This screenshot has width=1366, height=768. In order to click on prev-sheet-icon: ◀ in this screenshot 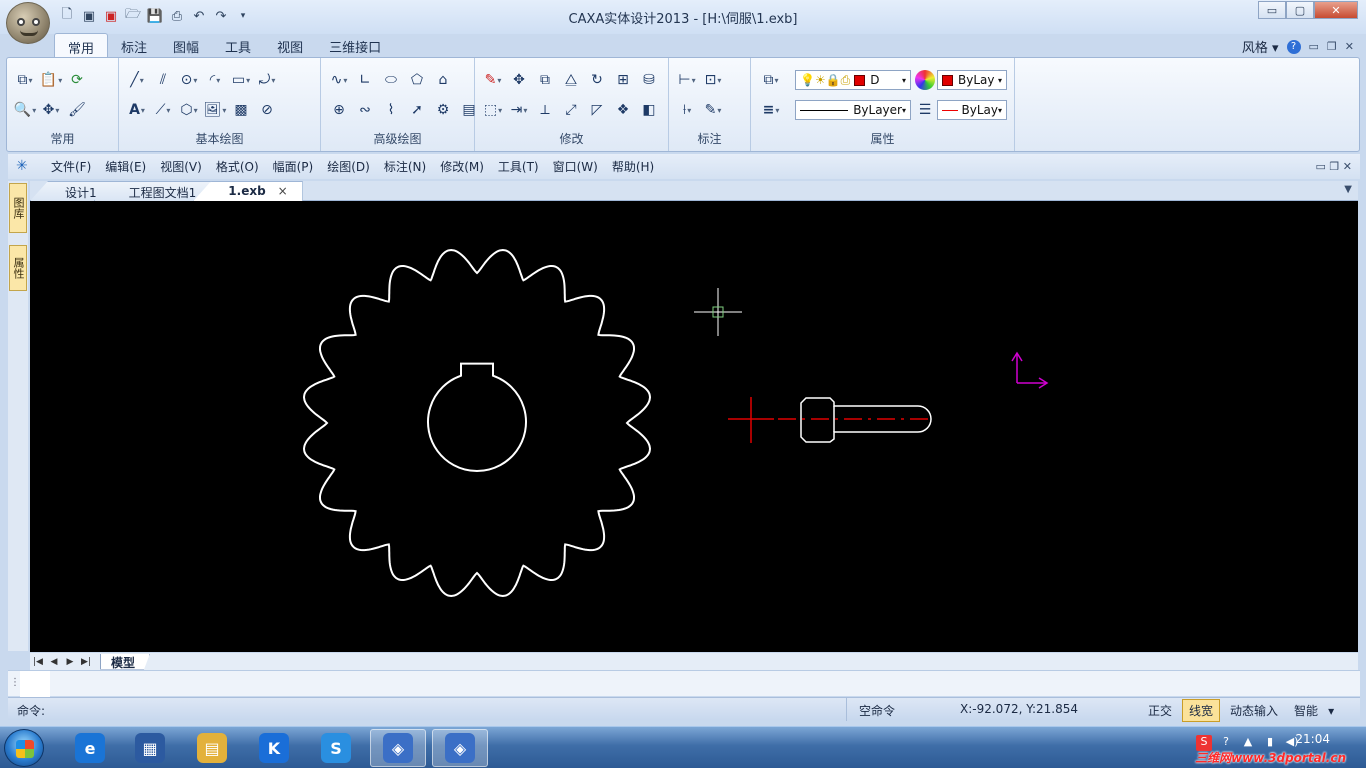, I will do `click(54, 662)`.